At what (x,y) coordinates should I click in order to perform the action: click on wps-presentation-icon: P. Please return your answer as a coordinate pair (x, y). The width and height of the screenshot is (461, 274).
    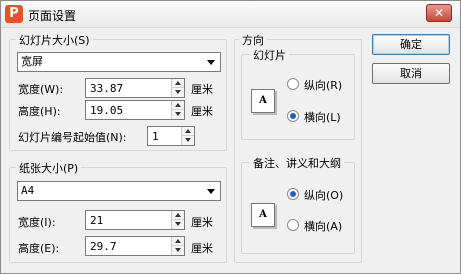
    Looking at the image, I should click on (14, 14).